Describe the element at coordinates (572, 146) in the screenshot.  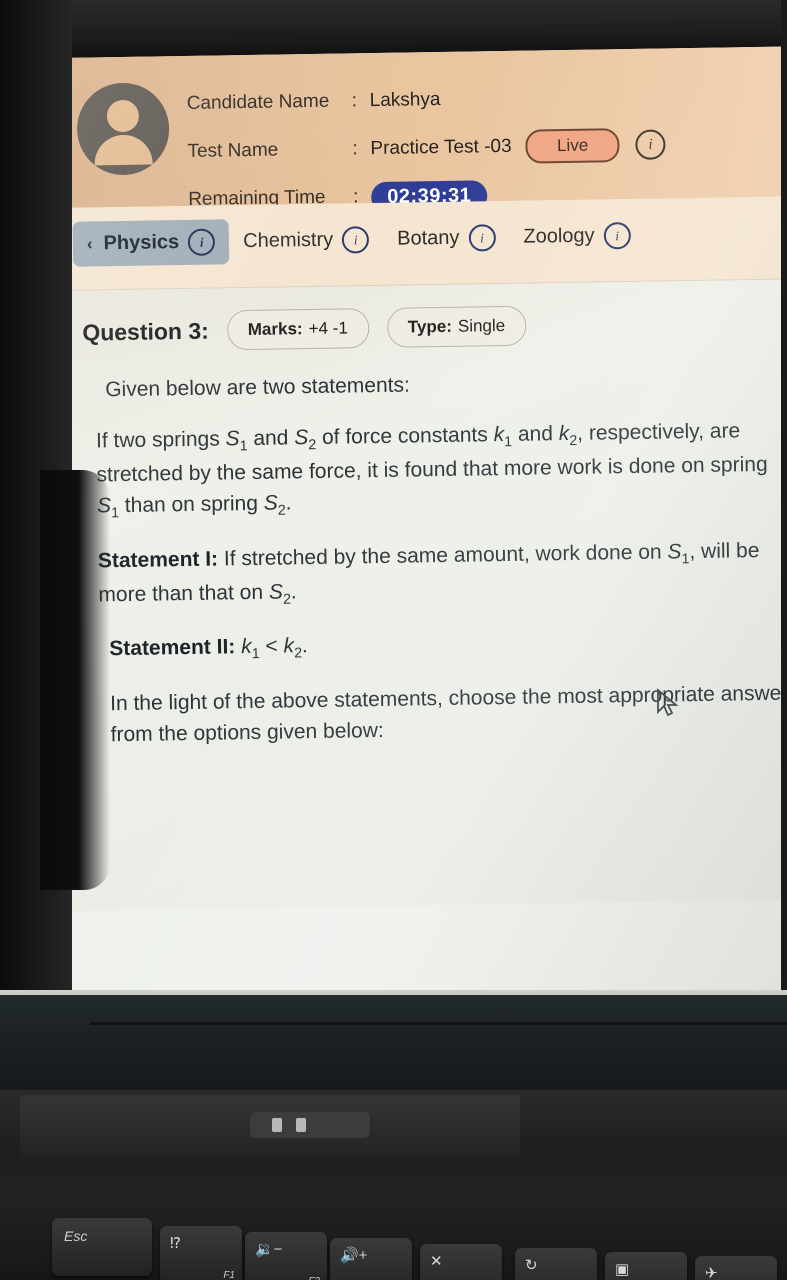
I see `live-badge: Live` at that location.